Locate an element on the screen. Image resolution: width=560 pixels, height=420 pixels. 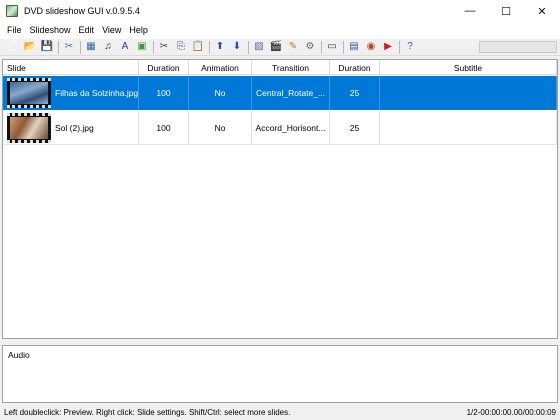
close-button: ✕ is located at coordinates (542, 11).